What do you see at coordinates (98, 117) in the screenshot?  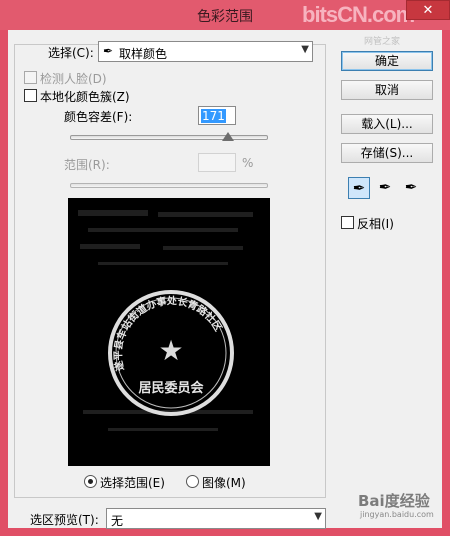 I see `fuzziness-label: 颜色容差(F):` at bounding box center [98, 117].